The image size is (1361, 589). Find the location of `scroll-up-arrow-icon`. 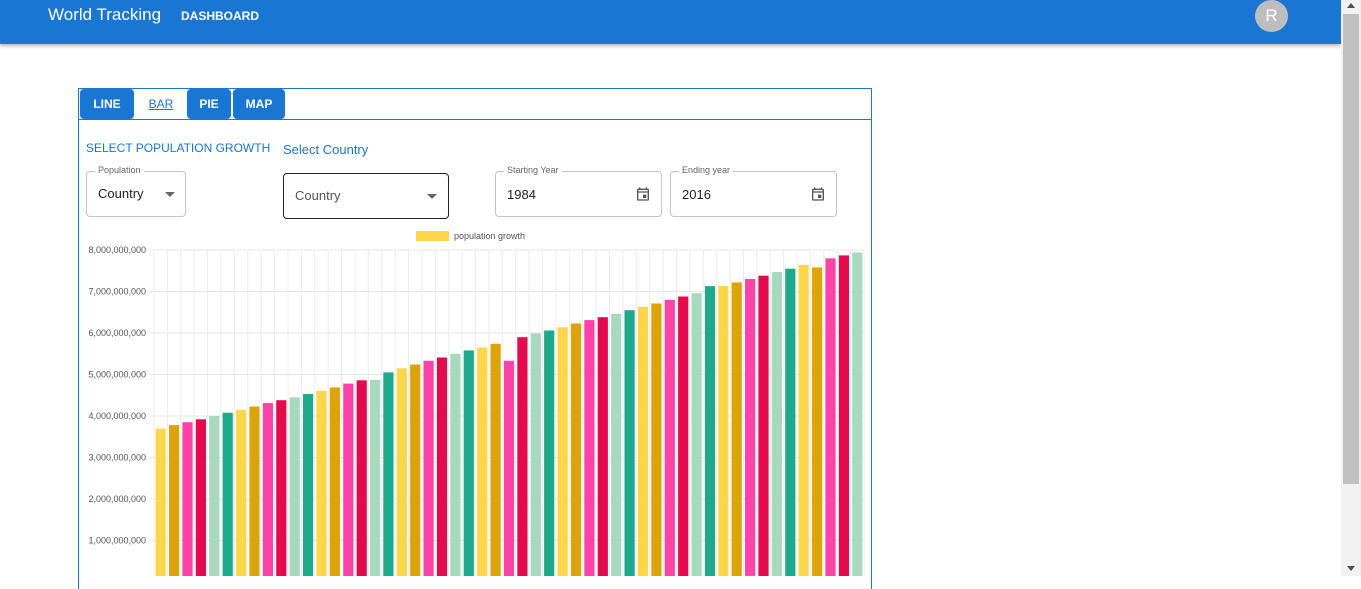

scroll-up-arrow-icon is located at coordinates (1351, 5).